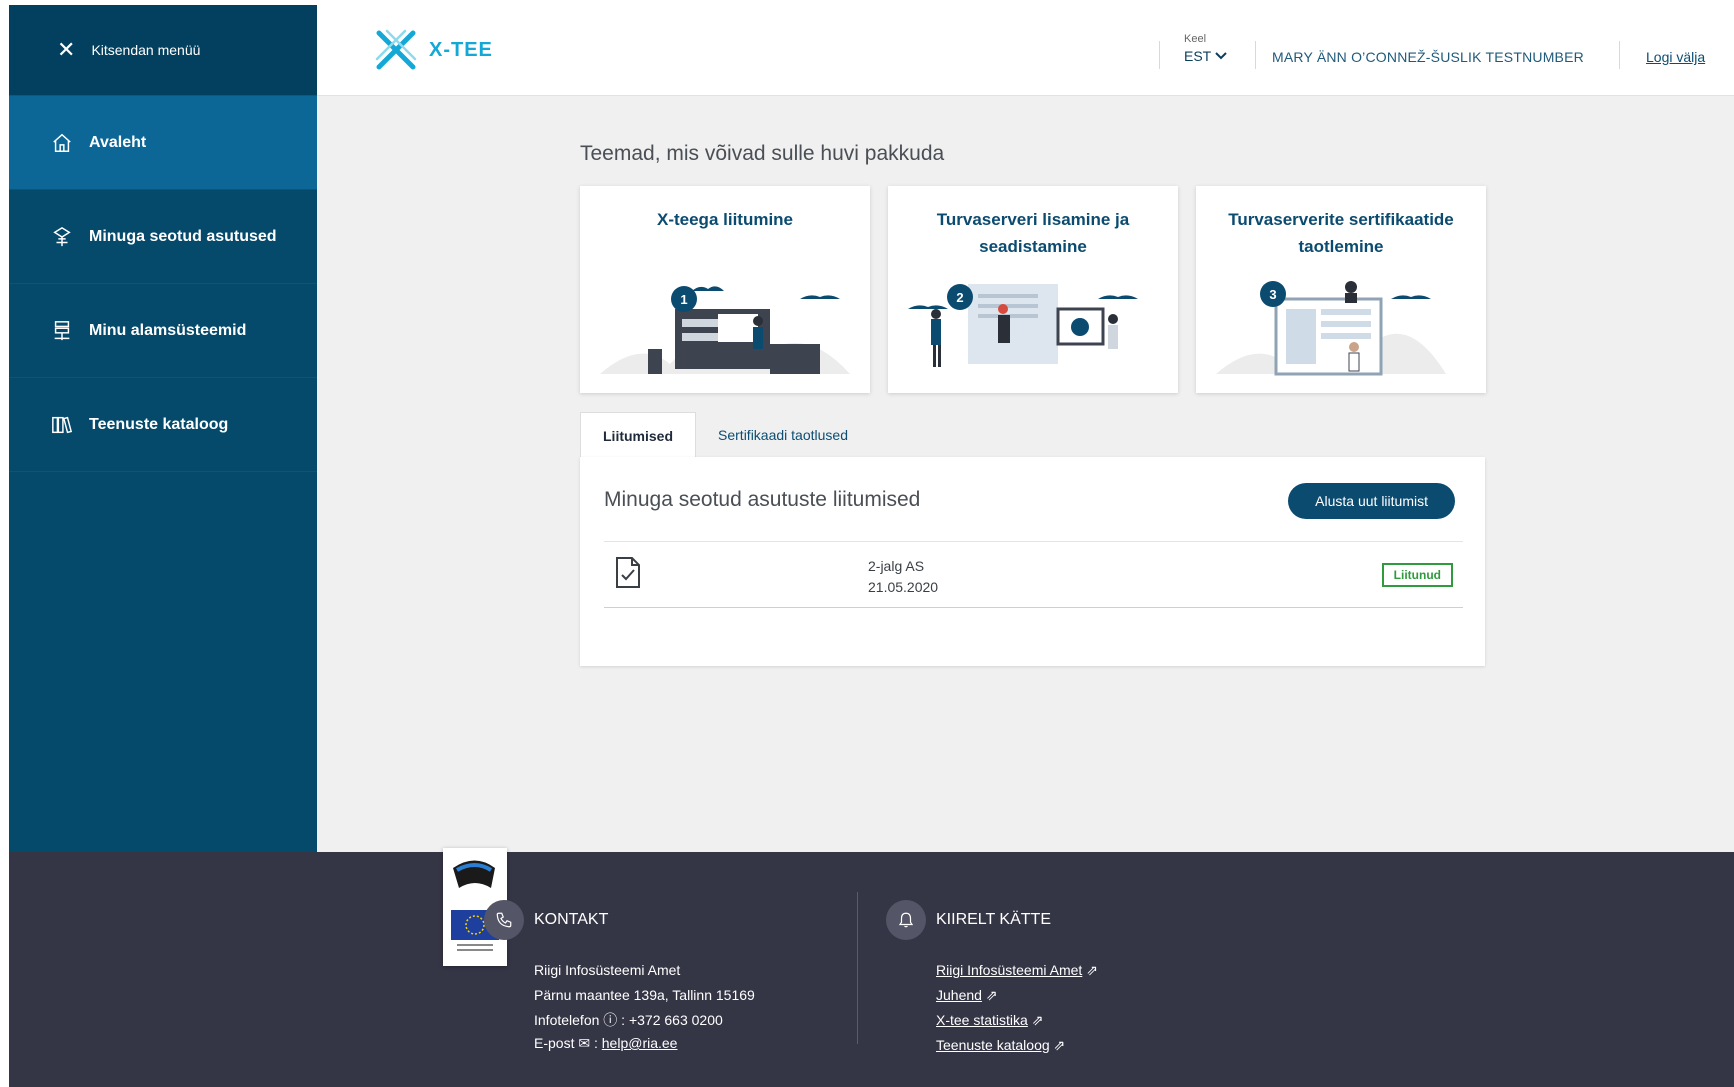  I want to click on x-tee-logo: X-TEE, so click(433, 50).